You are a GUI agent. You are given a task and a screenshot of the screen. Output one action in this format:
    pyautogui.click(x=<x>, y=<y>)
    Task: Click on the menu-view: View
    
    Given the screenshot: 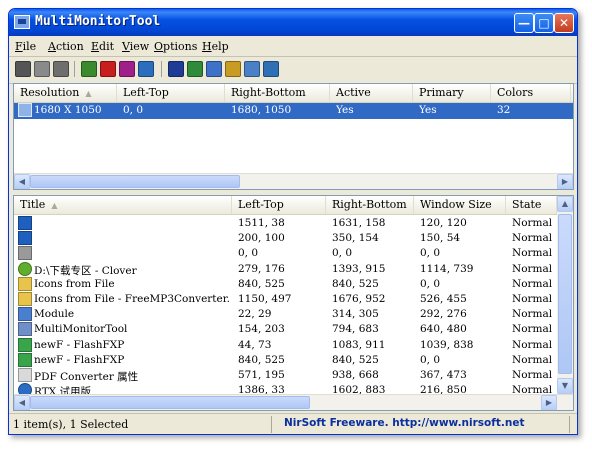 What is the action you would take?
    pyautogui.click(x=135, y=46)
    